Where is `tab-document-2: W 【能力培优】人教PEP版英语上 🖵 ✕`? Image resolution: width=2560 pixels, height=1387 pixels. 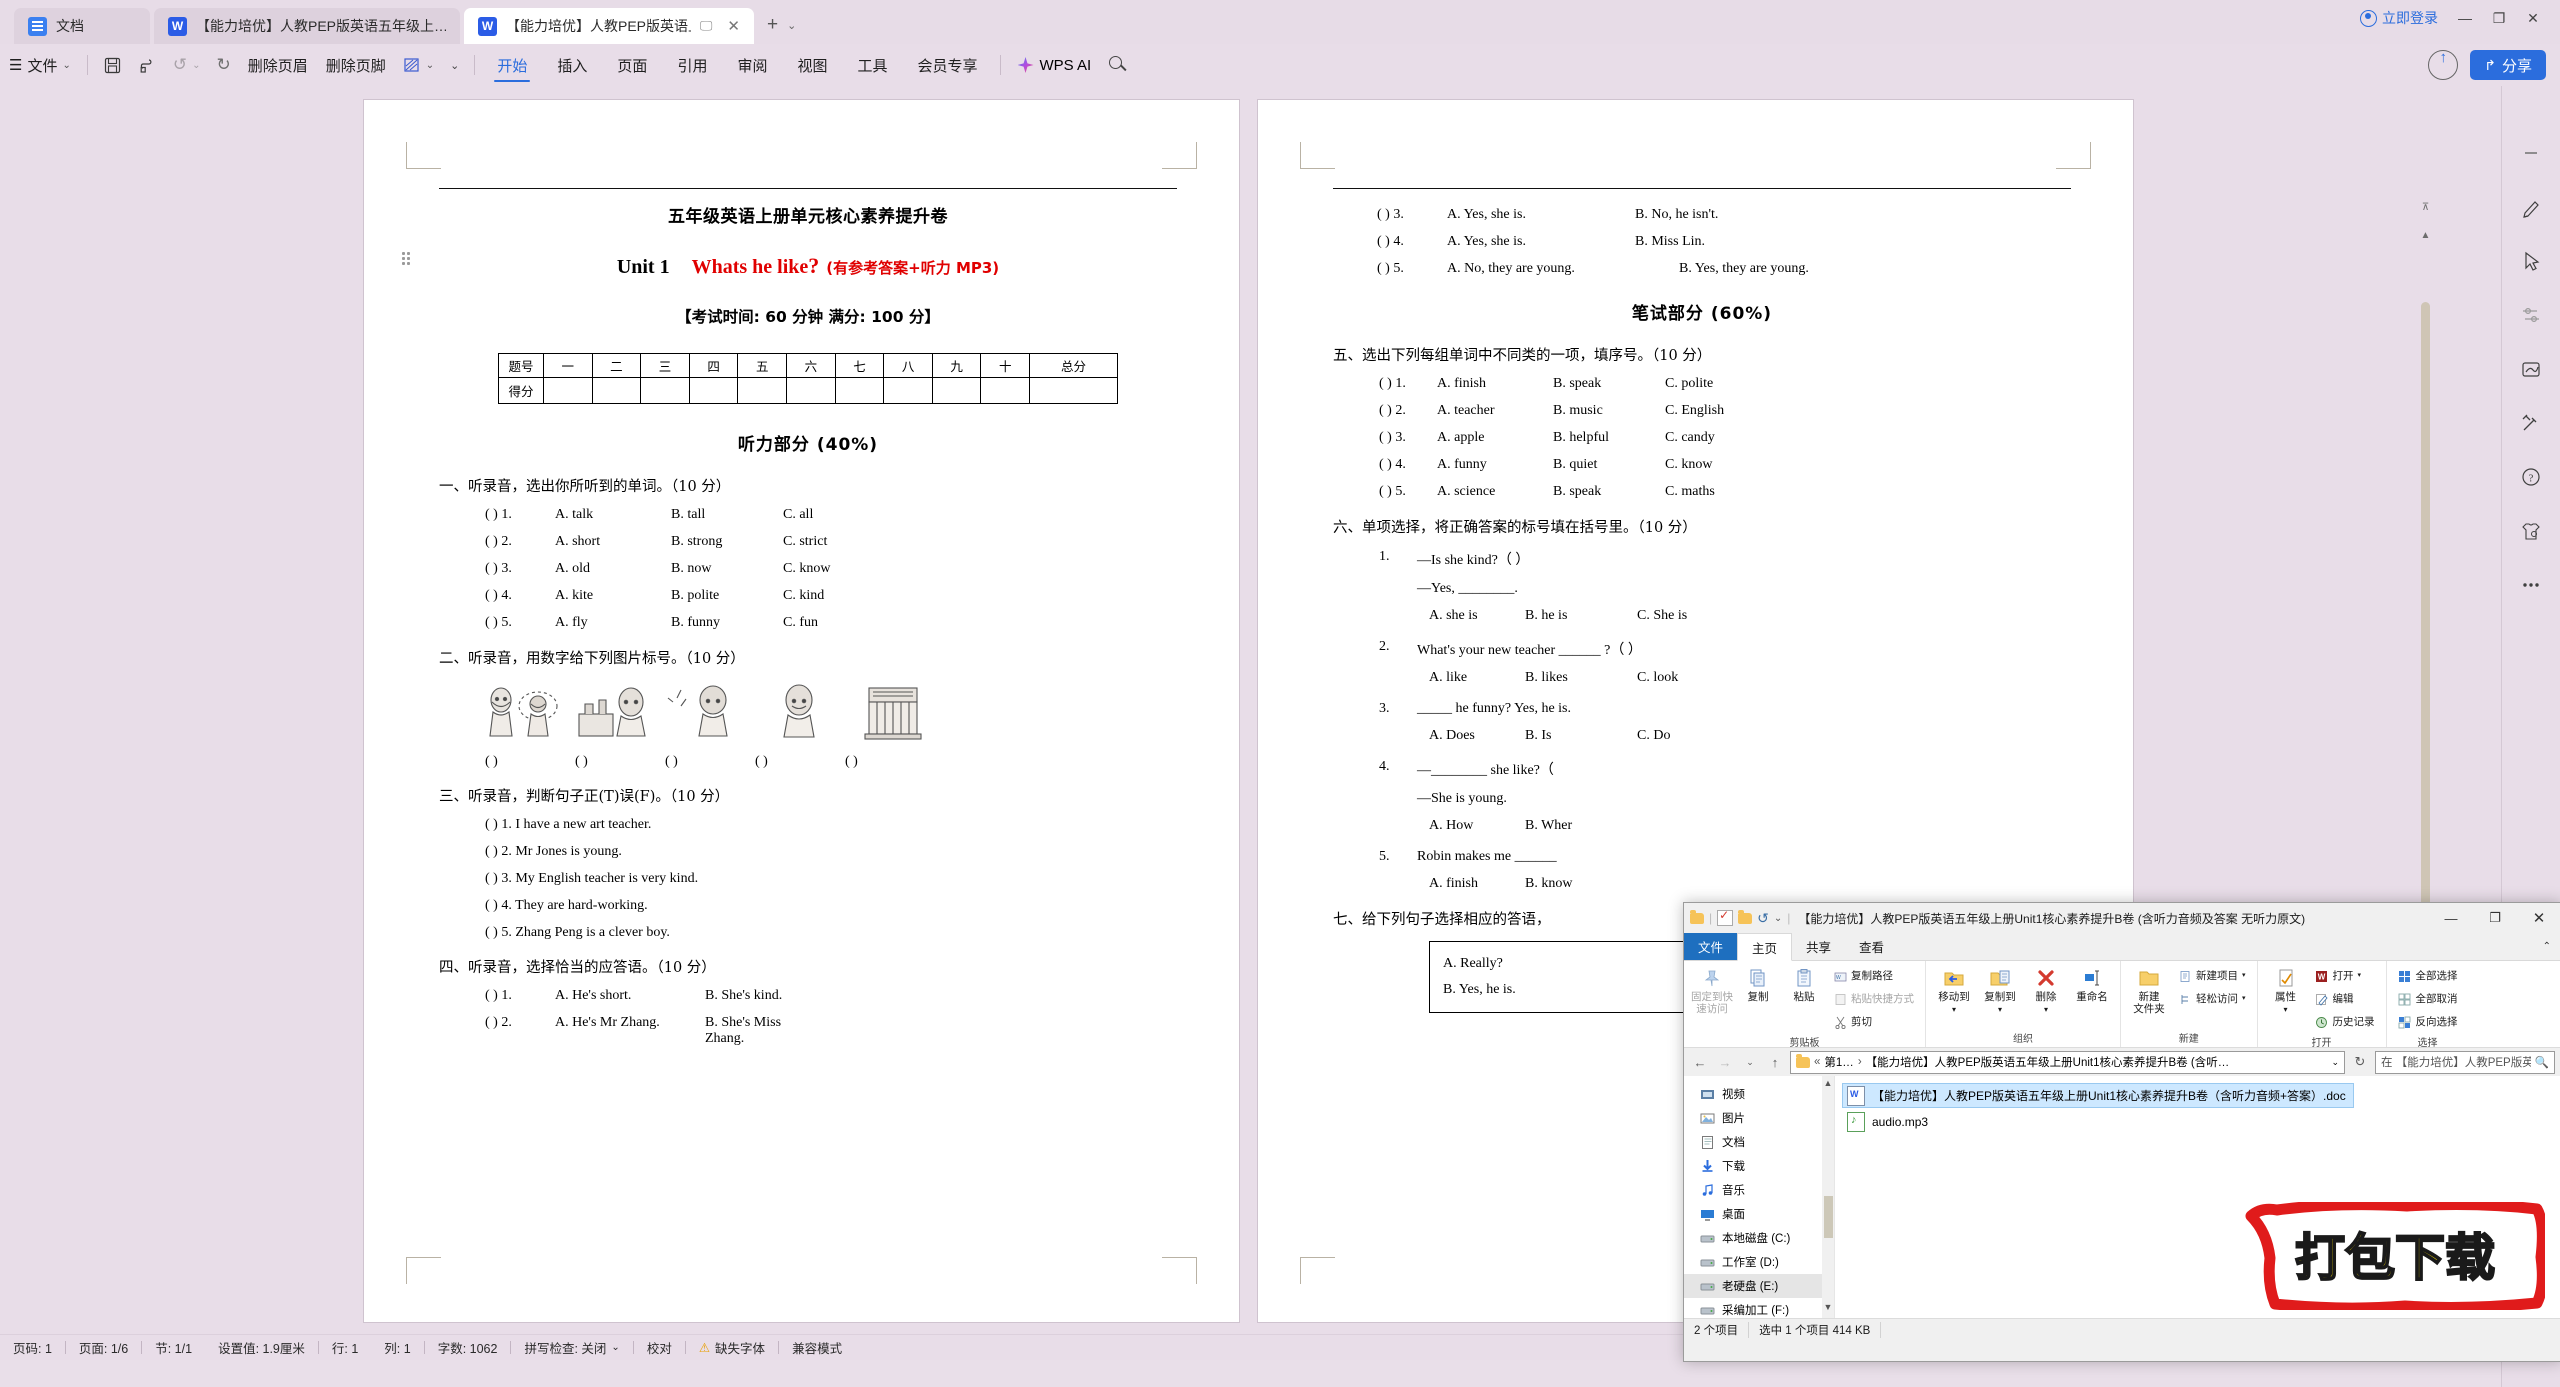 tab-document-2: W 【能力培优】人教PEP版英语上 🖵 ✕ is located at coordinates (609, 26).